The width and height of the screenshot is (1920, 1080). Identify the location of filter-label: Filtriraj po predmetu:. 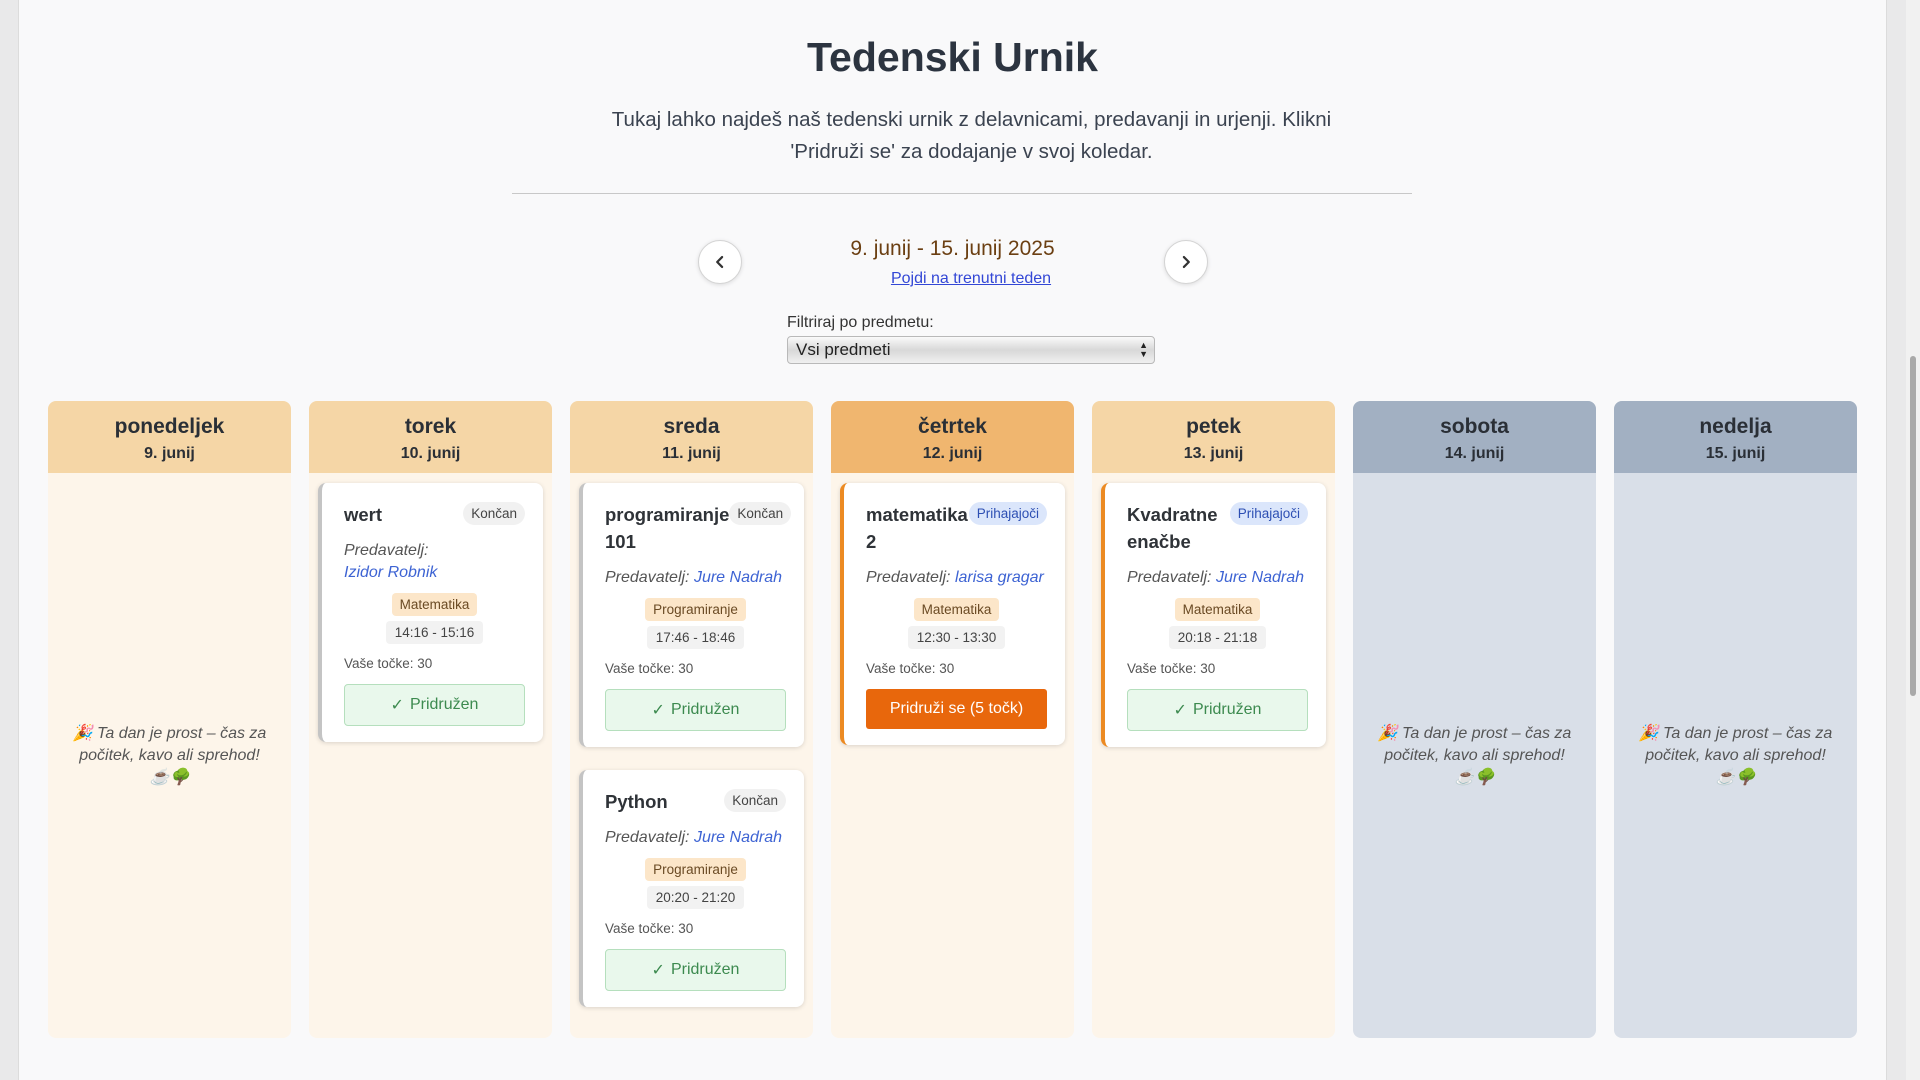
(860, 322).